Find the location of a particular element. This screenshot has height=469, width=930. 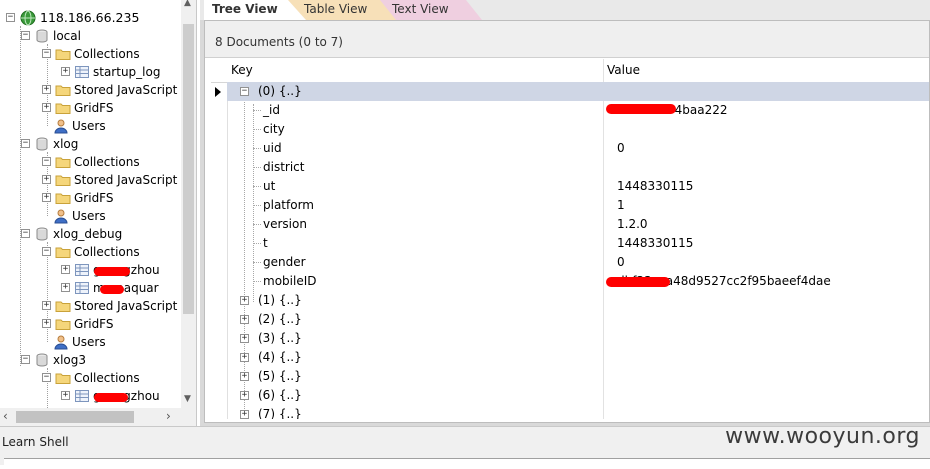

document-label: (6) {..} is located at coordinates (280, 395).